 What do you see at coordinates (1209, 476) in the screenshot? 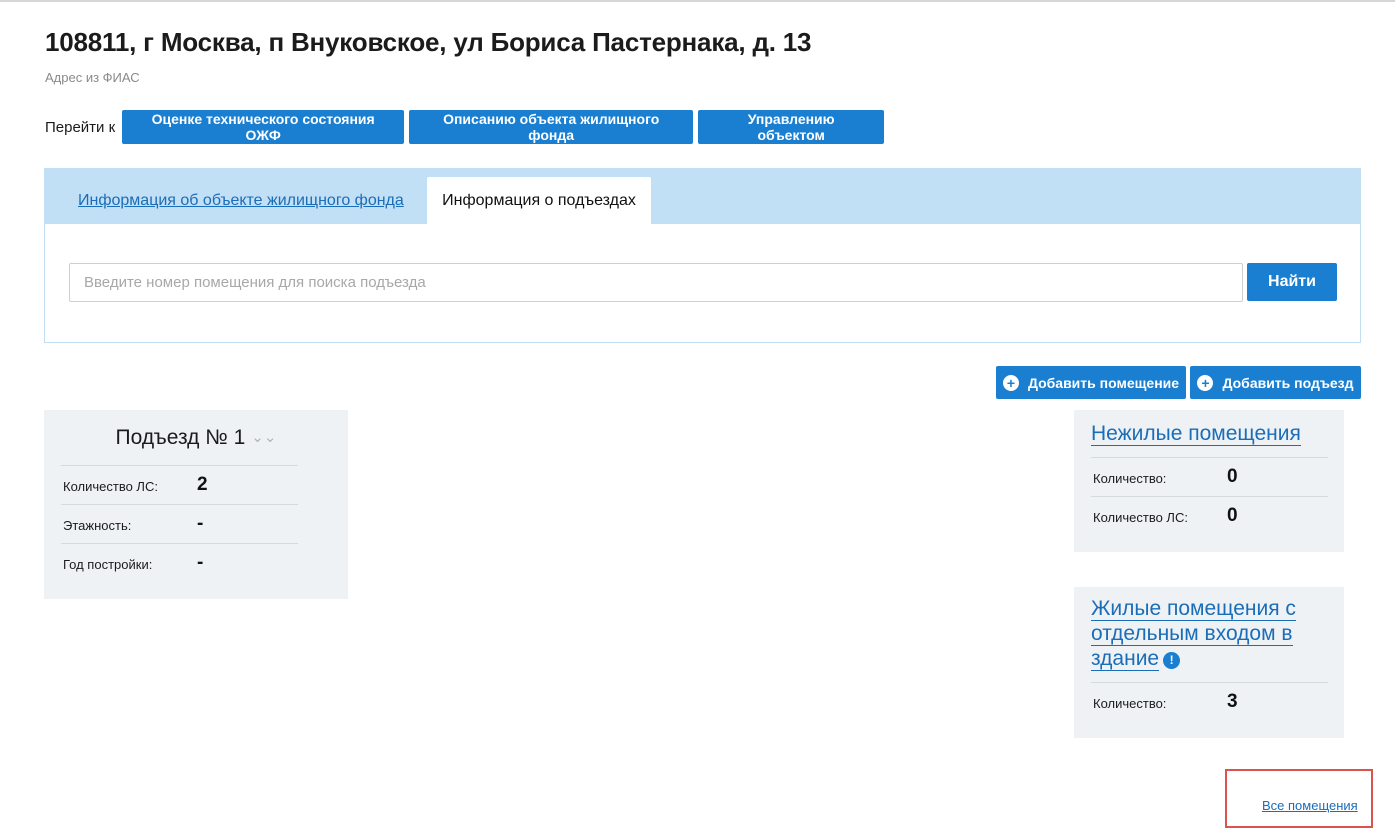
I see `nonresidential-row-count: Количество: 0` at bounding box center [1209, 476].